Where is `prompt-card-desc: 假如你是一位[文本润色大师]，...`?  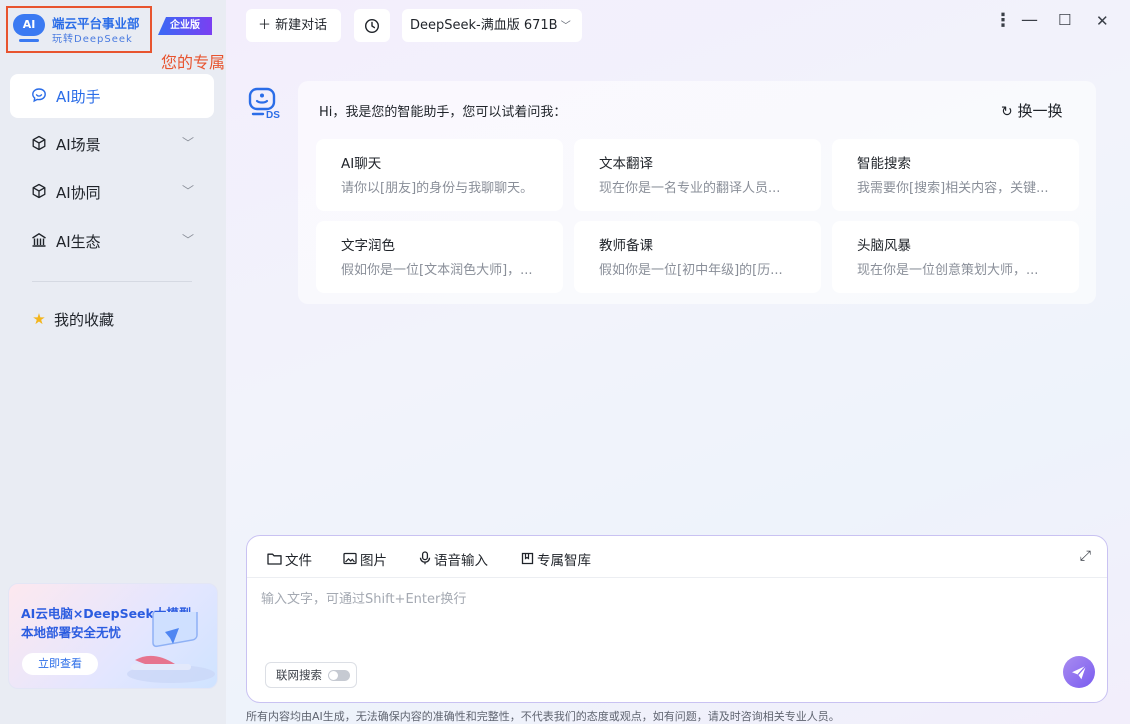
prompt-card-desc: 假如你是一位[文本润色大师]，... is located at coordinates (437, 270).